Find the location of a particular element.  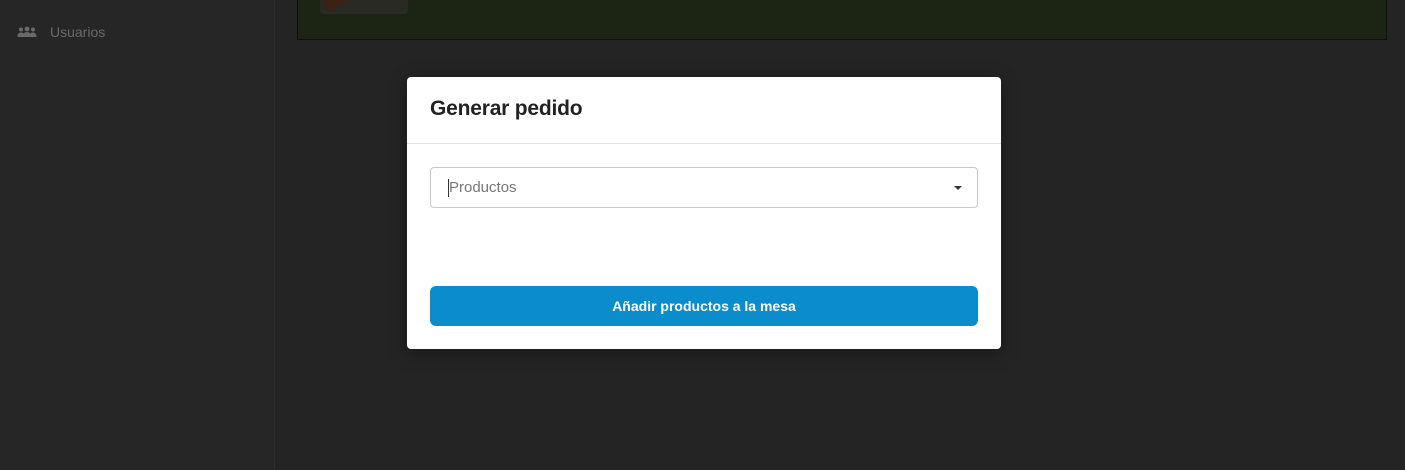

thumbnail-image is located at coordinates (335, 6).